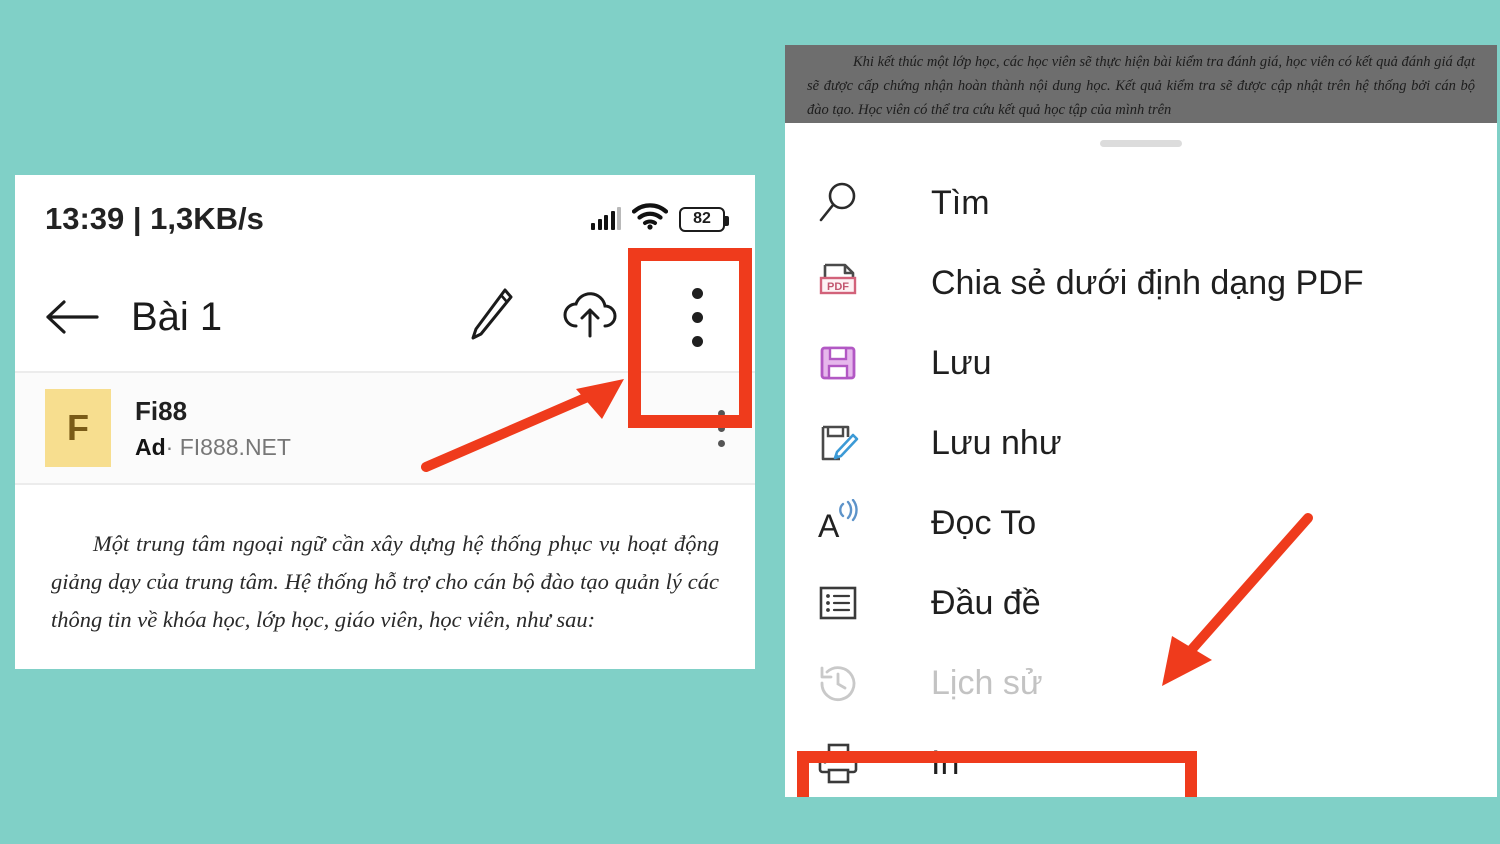 The height and width of the screenshot is (844, 1500). Describe the element at coordinates (590, 317) in the screenshot. I see `cloud-upload-icon` at that location.